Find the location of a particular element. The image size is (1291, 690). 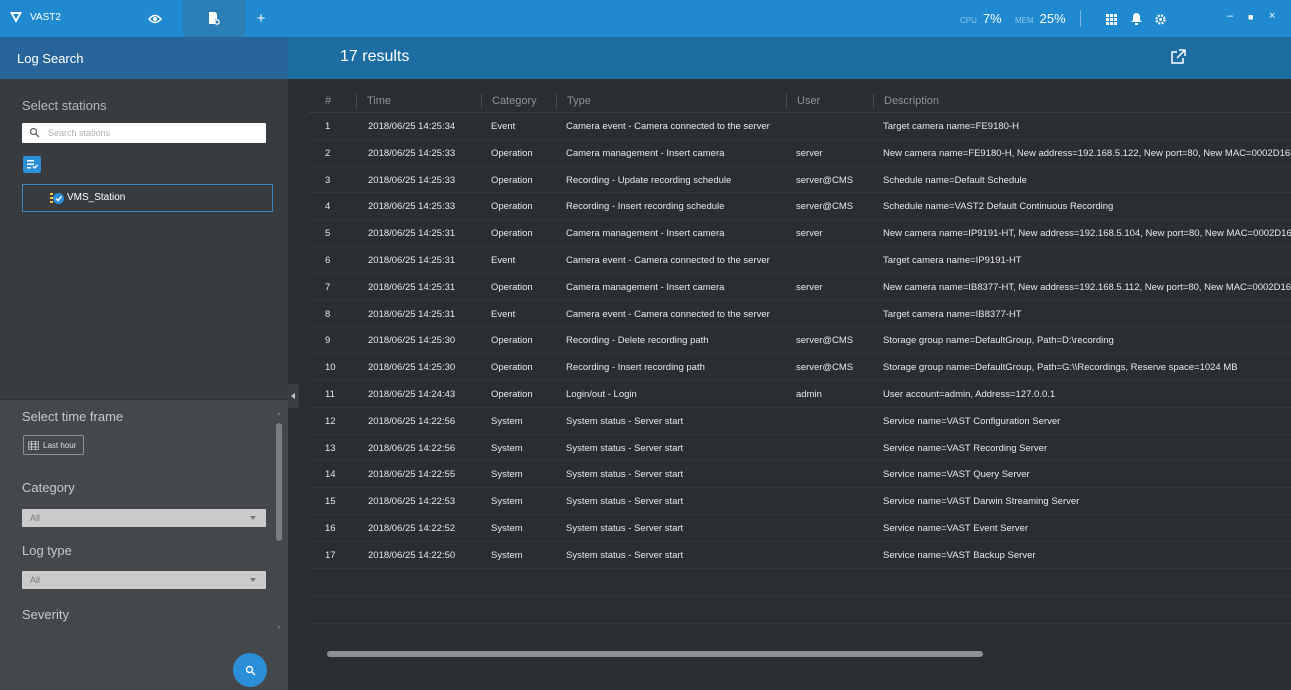

add-tab-button: + is located at coordinates (261, 18).